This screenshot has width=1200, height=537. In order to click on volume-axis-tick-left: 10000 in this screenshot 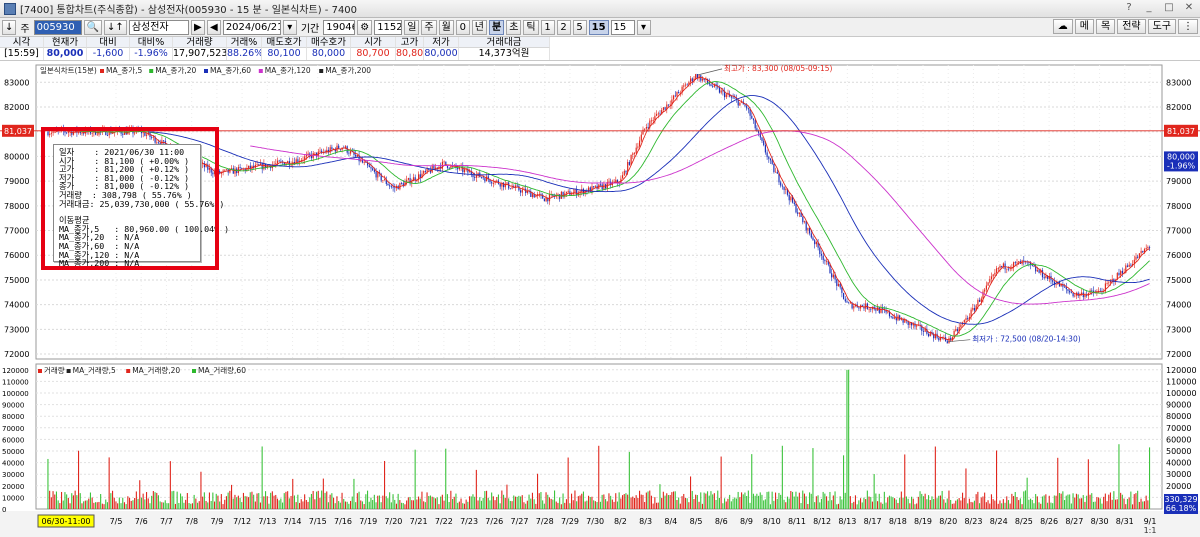, I will do `click(13, 498)`.